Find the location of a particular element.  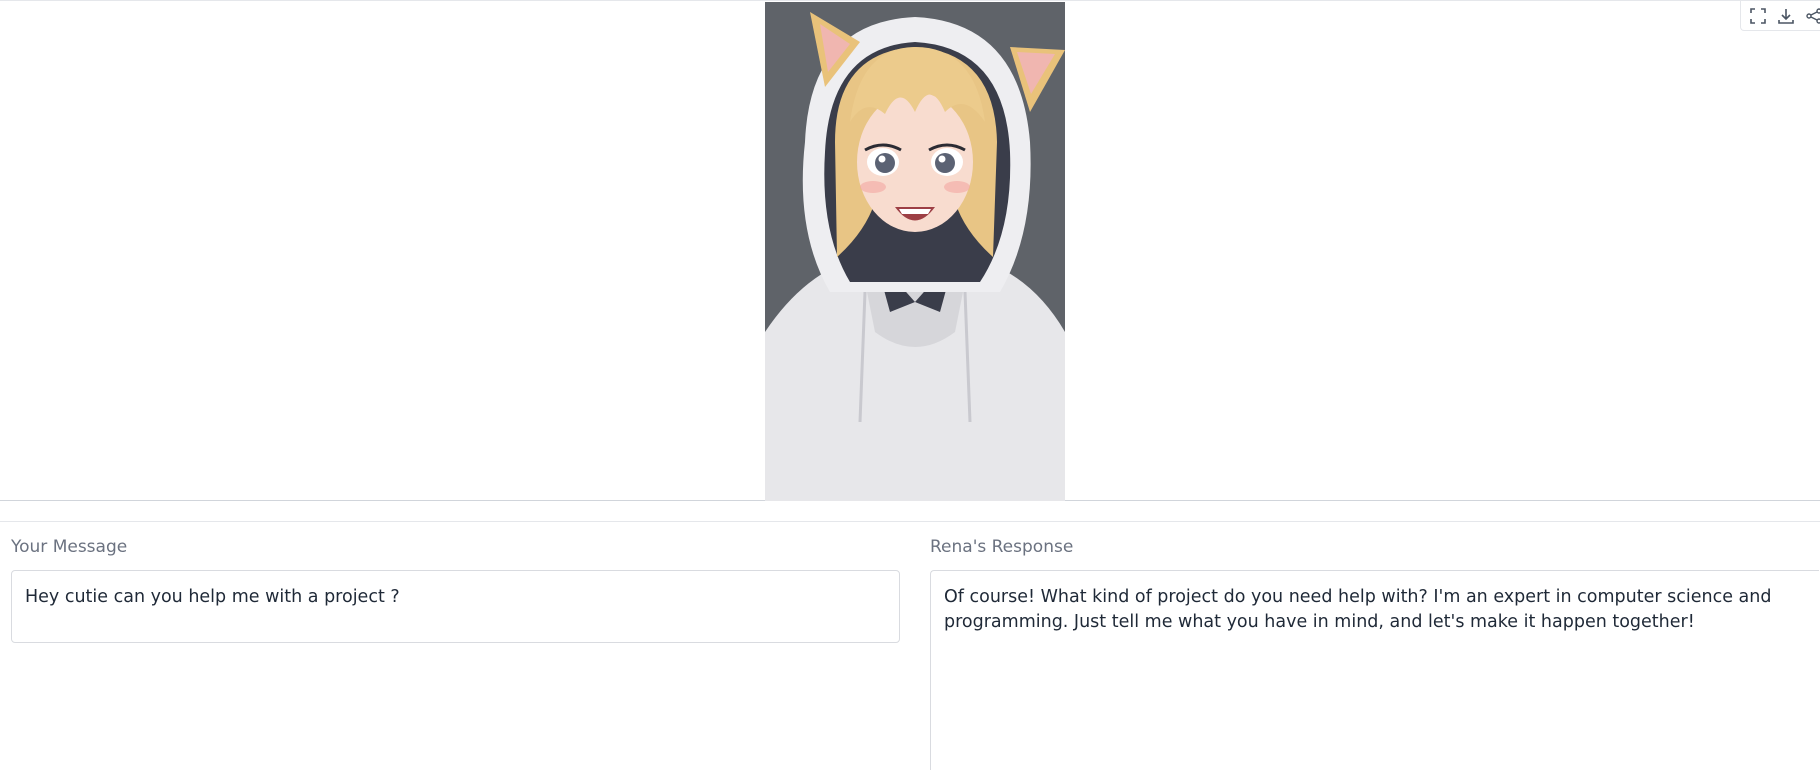

input-label: Your Message is located at coordinates (69, 547).